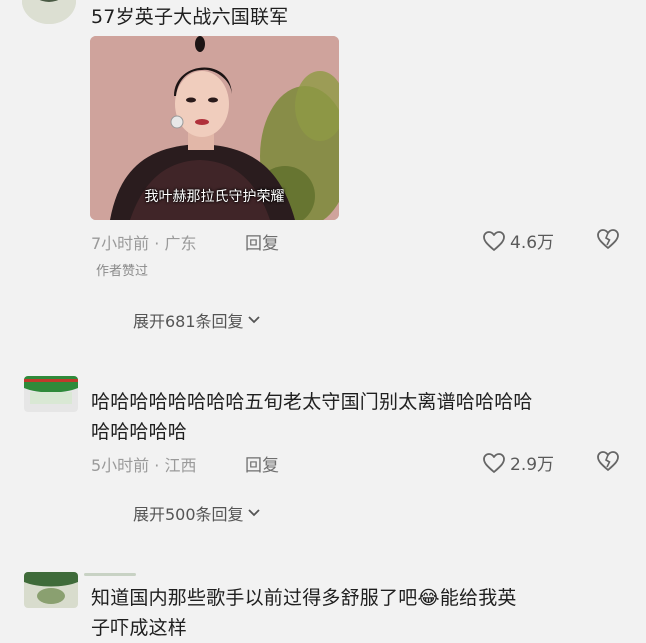 This screenshot has width=646, height=643. I want to click on comment-text: 知道国内那些歌手以前过得多舒服了吧😂能给我英, so click(304, 598).